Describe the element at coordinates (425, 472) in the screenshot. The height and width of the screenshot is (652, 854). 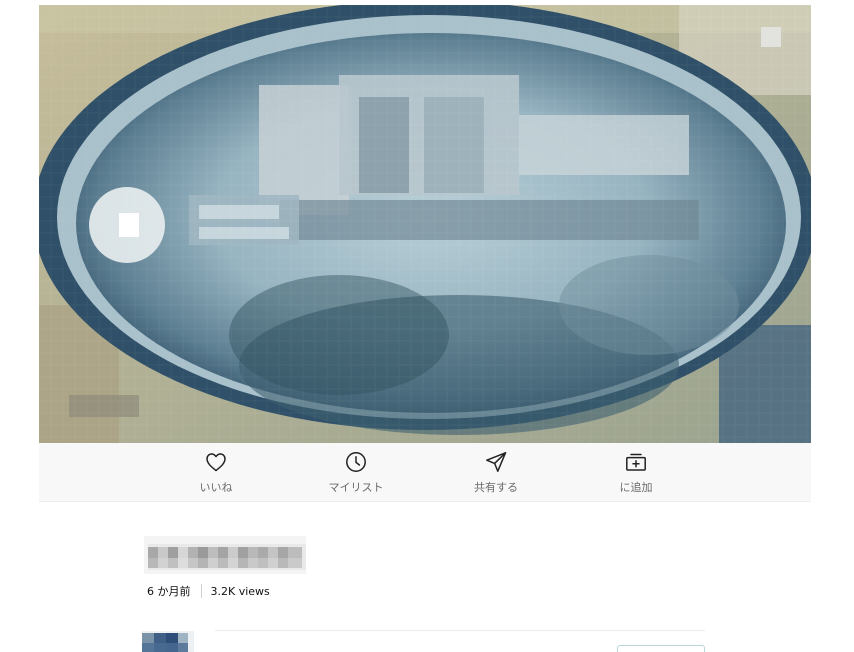
I see `action-bar: いいね マイリスト 共有する に追加` at that location.